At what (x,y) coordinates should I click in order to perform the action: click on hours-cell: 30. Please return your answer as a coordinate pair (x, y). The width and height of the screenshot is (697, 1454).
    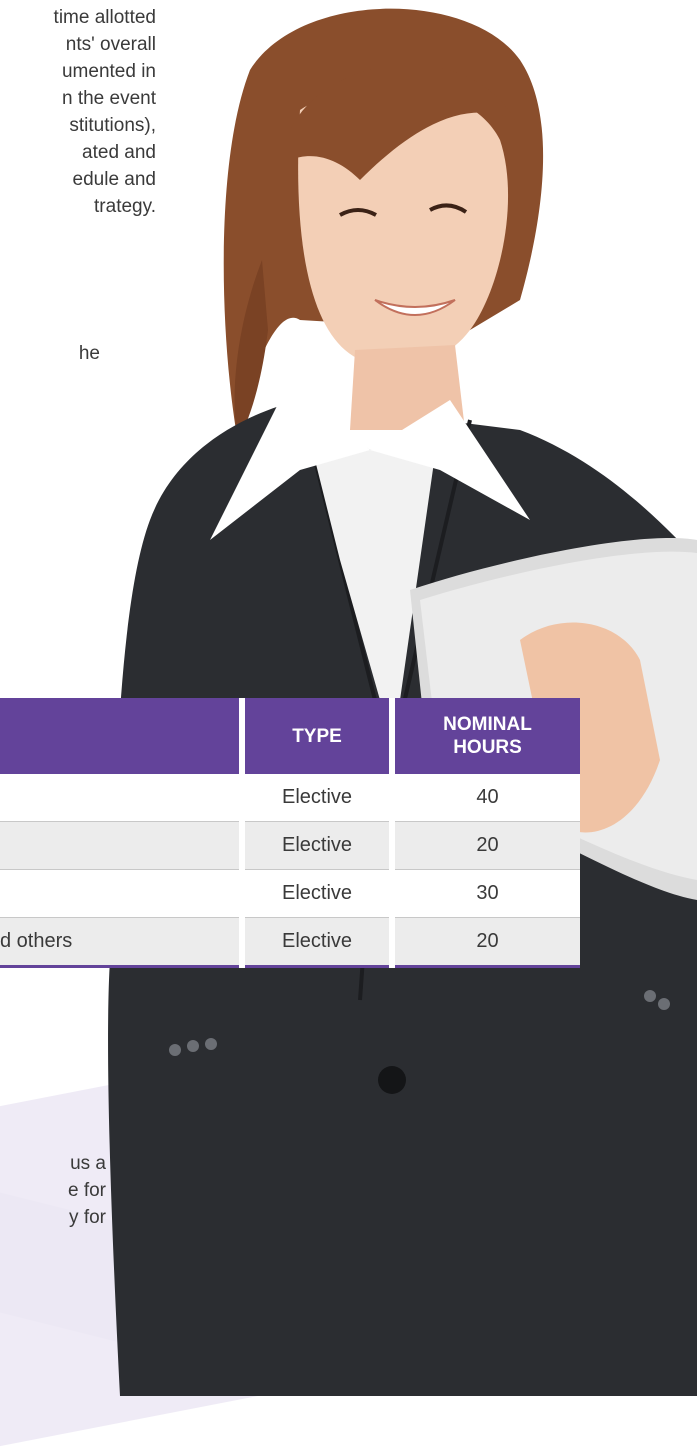
    Looking at the image, I should click on (484, 893).